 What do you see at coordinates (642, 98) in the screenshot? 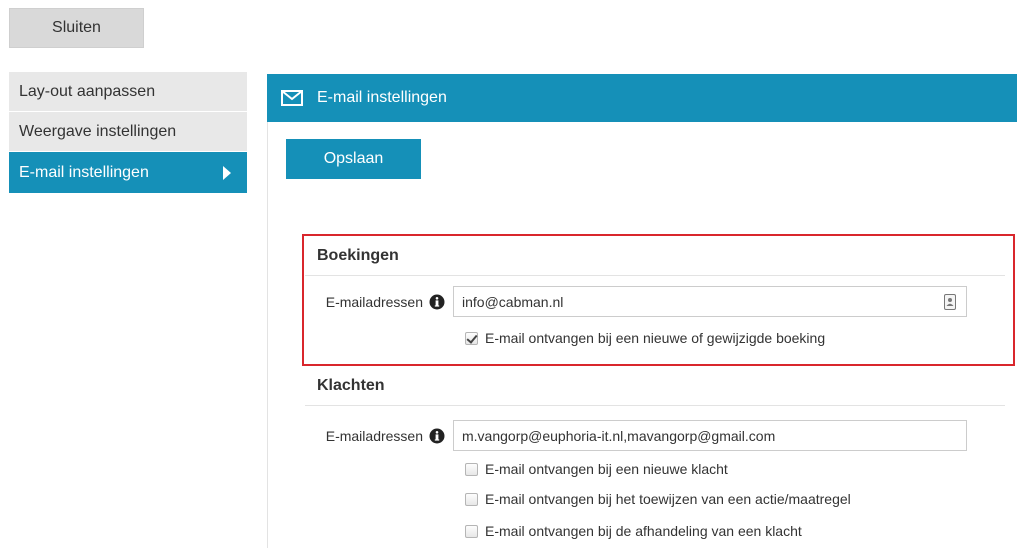
I see `panel-header: E-mail instellingen` at bounding box center [642, 98].